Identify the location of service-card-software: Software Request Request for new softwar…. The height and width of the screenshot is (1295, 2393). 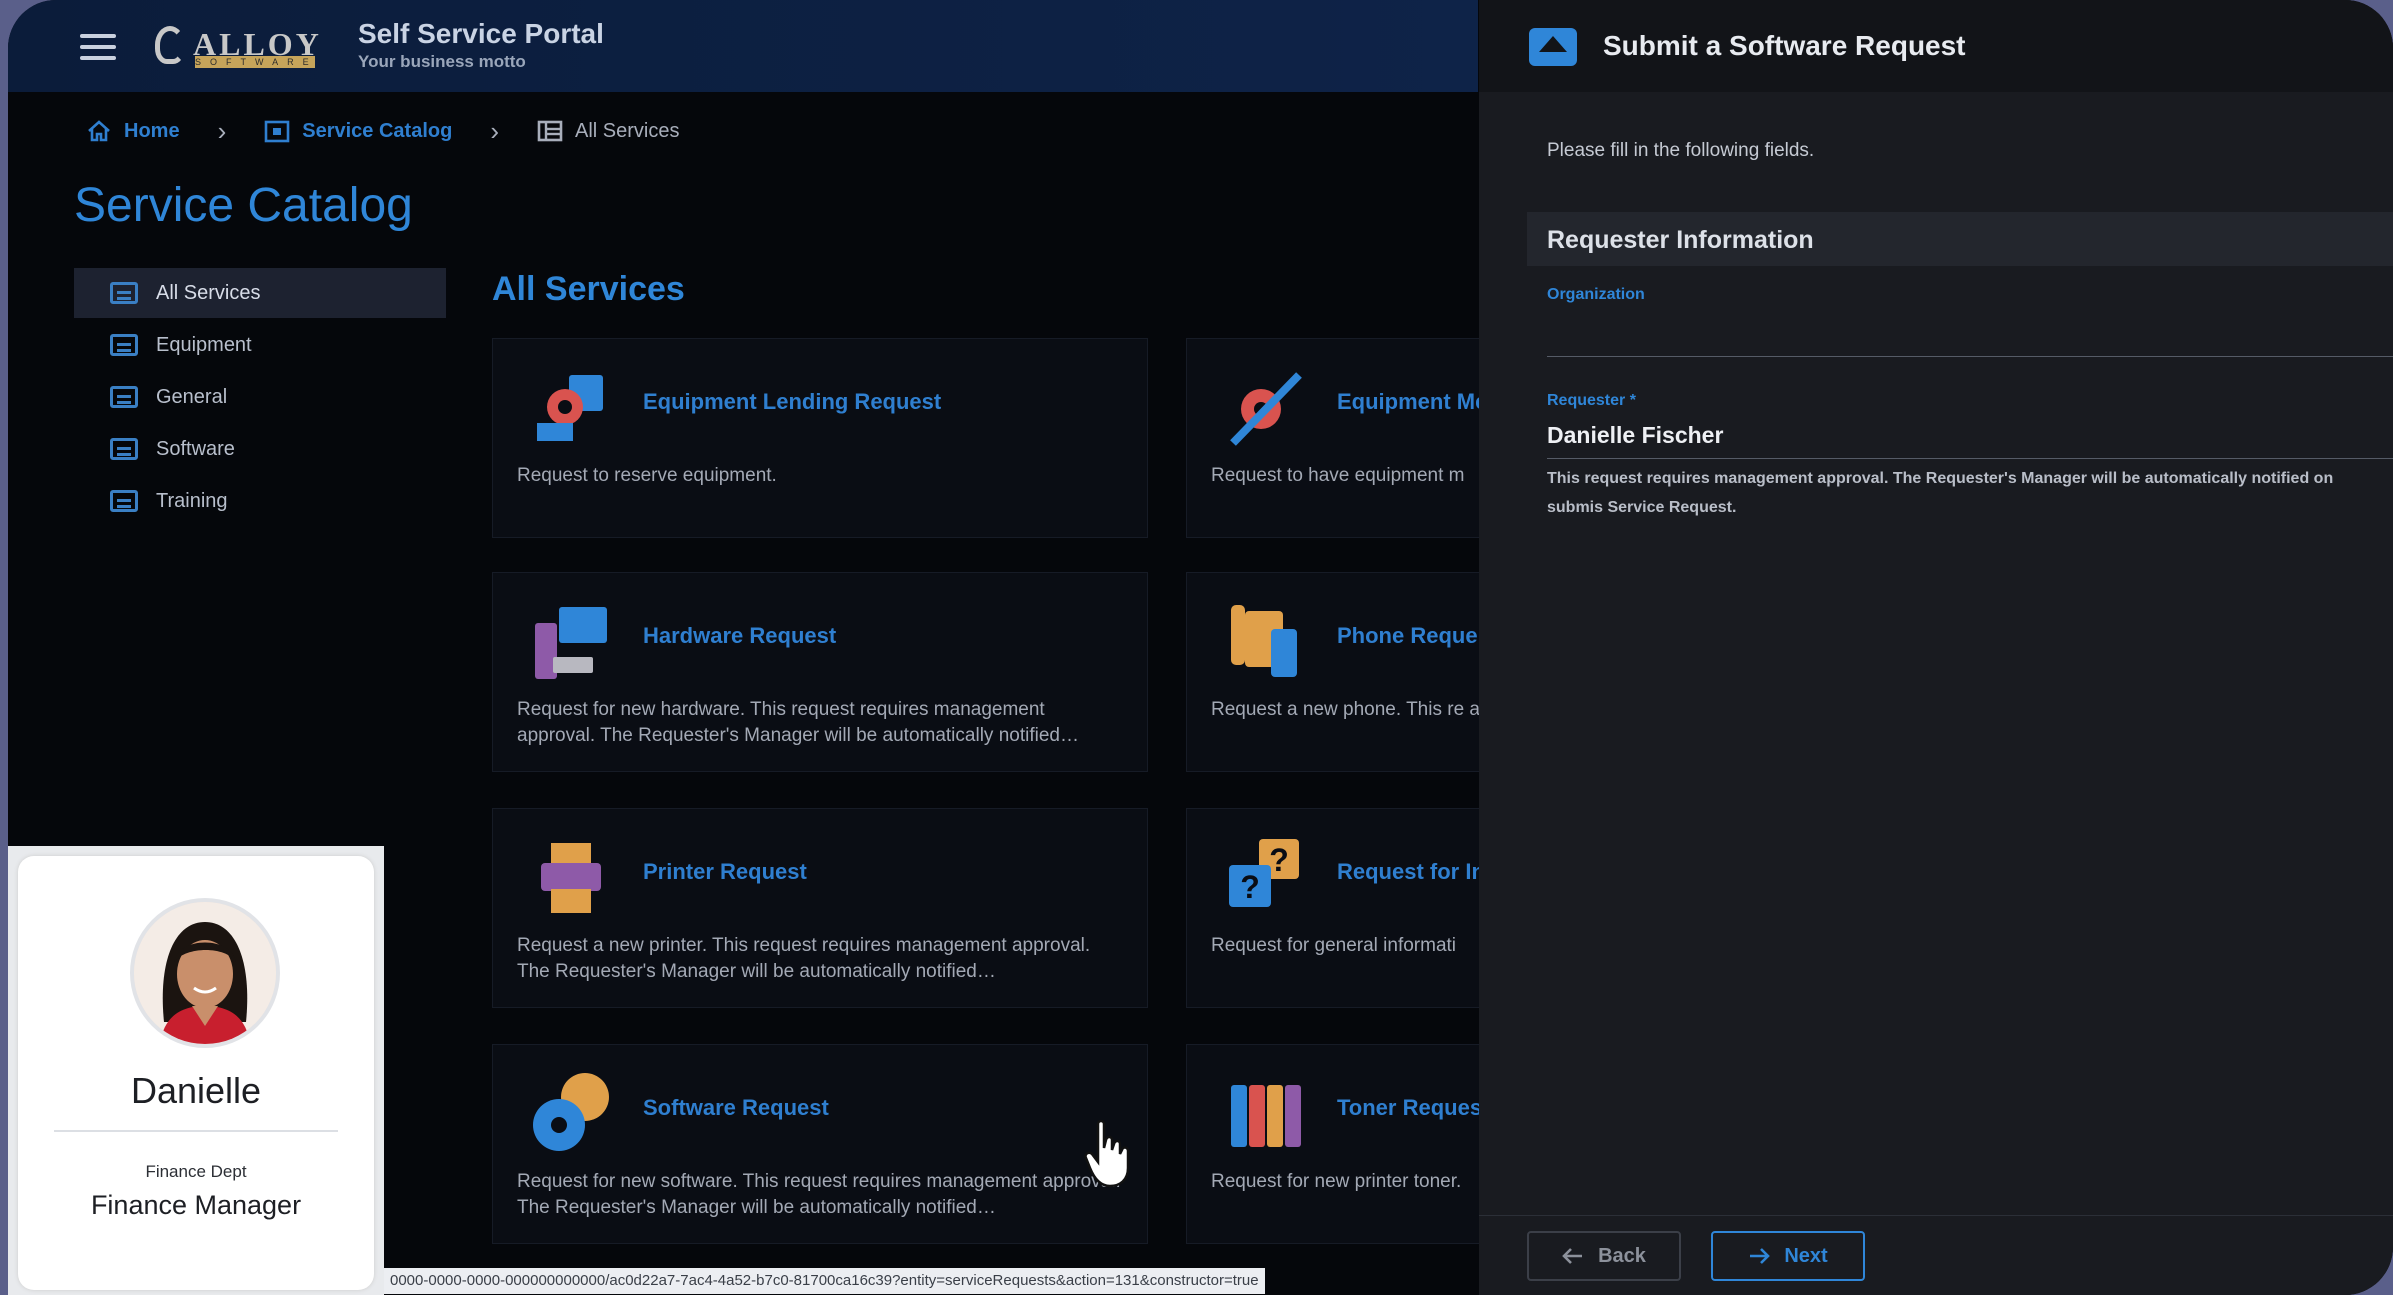
(820, 1144).